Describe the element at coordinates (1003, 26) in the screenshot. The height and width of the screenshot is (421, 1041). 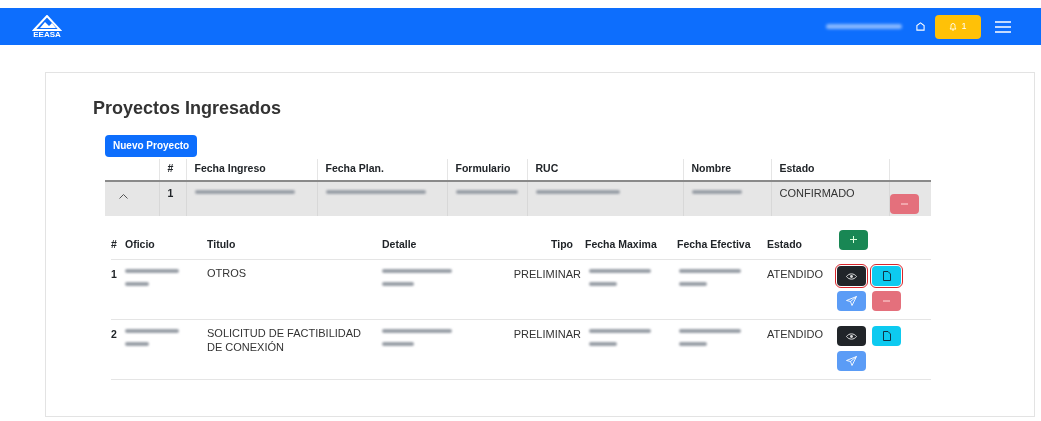
I see `menu-icon` at that location.